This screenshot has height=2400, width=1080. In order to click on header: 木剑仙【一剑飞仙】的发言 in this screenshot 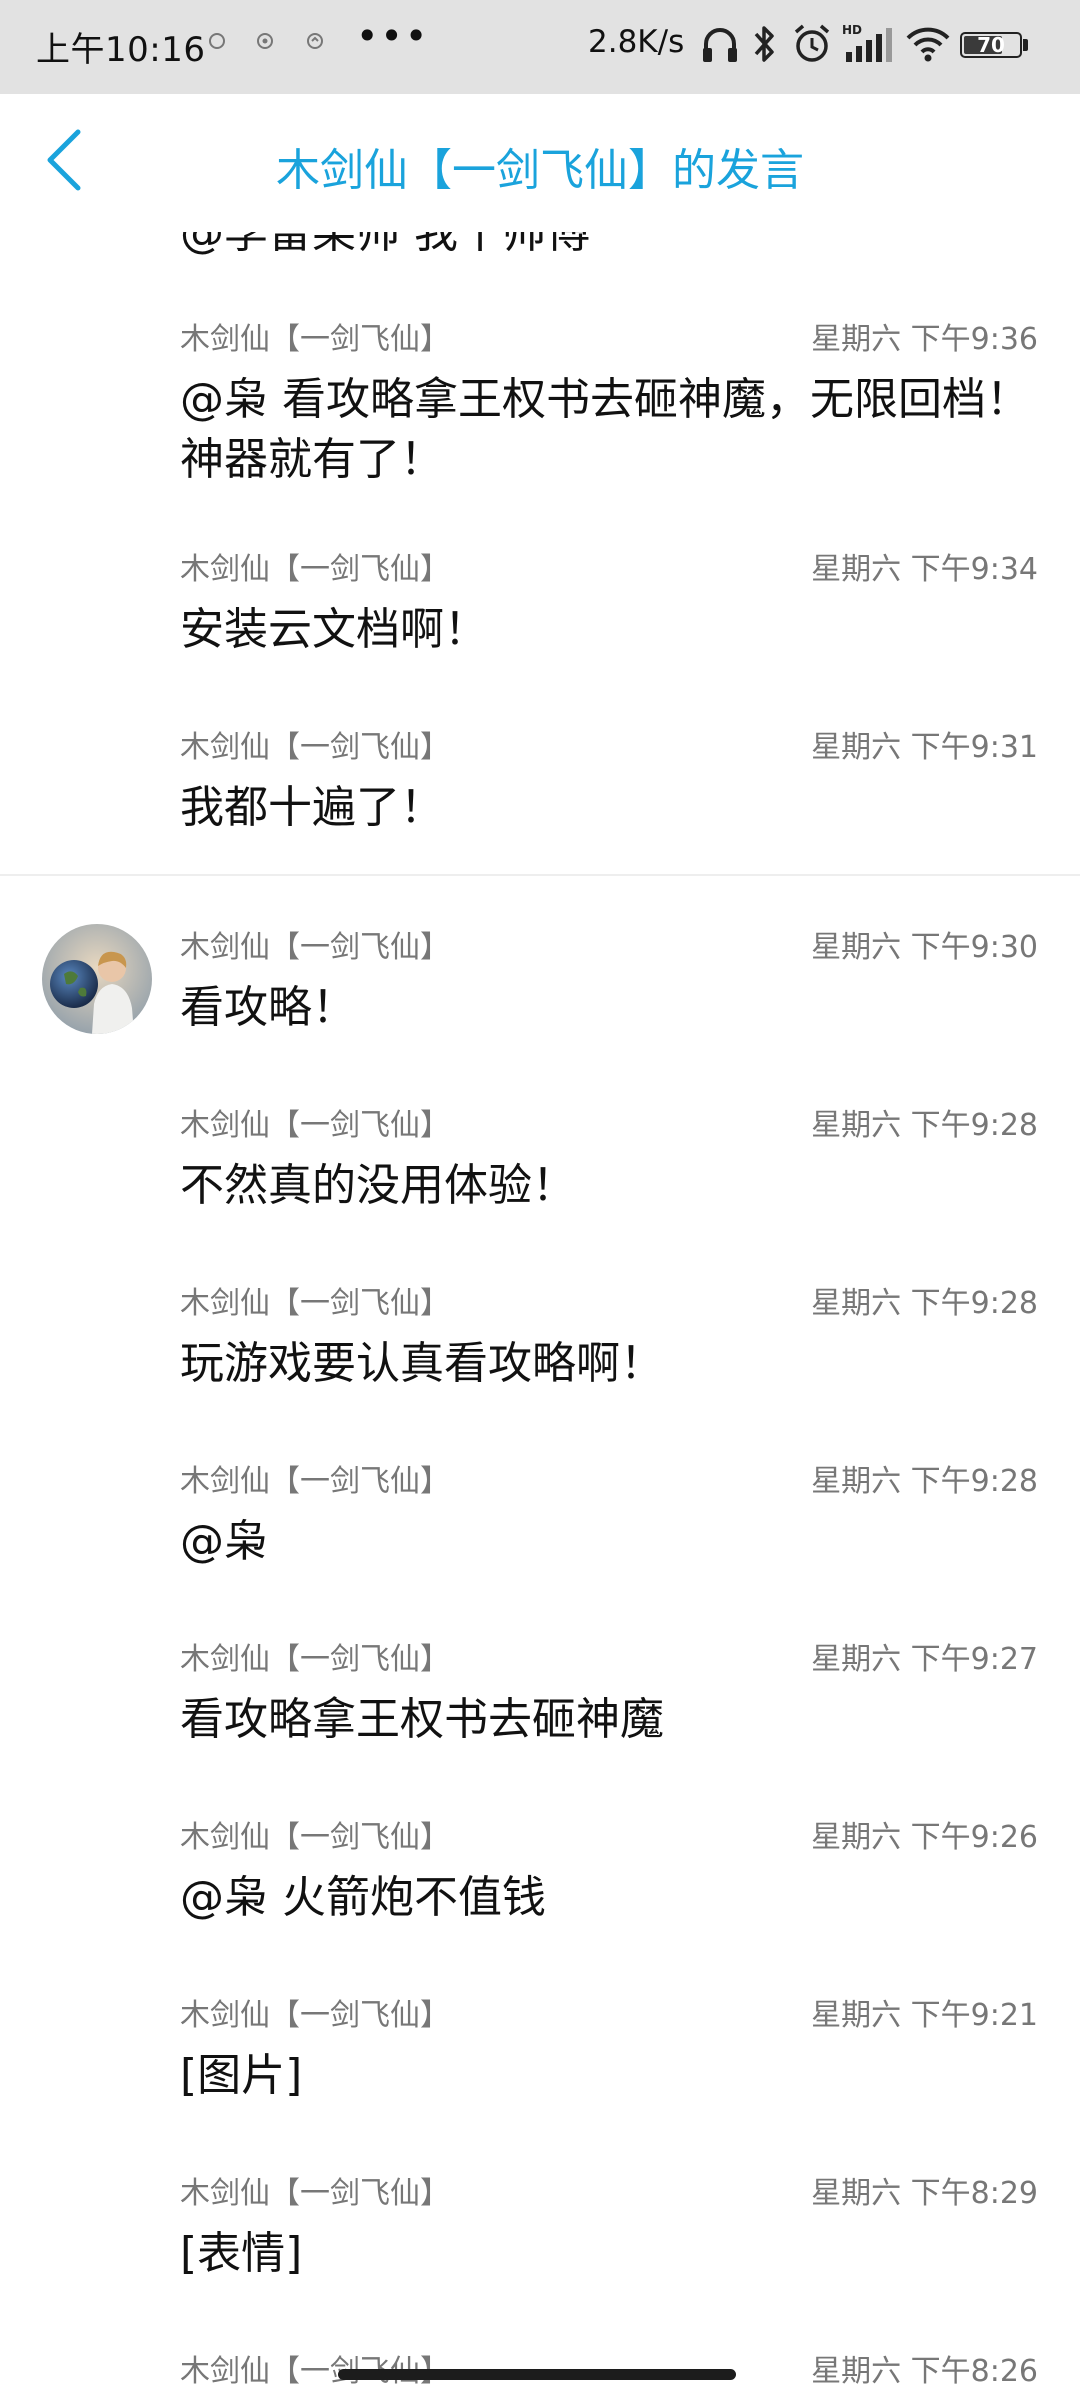, I will do `click(540, 163)`.